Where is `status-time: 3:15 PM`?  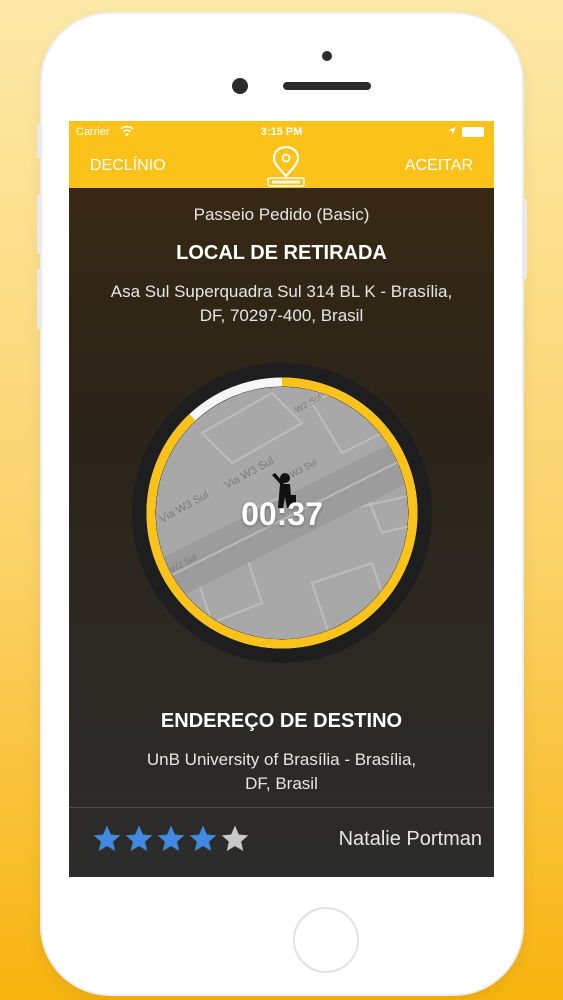 status-time: 3:15 PM is located at coordinates (281, 132).